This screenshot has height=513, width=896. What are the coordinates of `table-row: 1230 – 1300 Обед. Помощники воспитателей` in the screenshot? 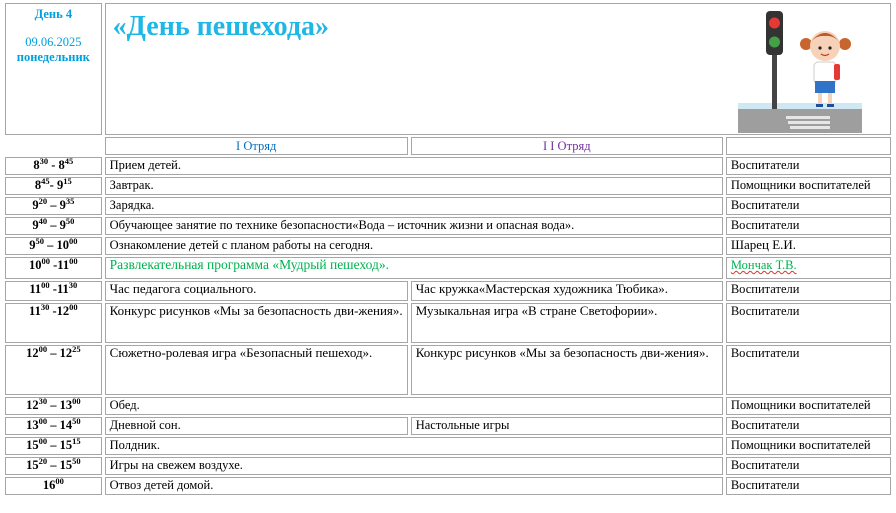 It's located at (448, 406).